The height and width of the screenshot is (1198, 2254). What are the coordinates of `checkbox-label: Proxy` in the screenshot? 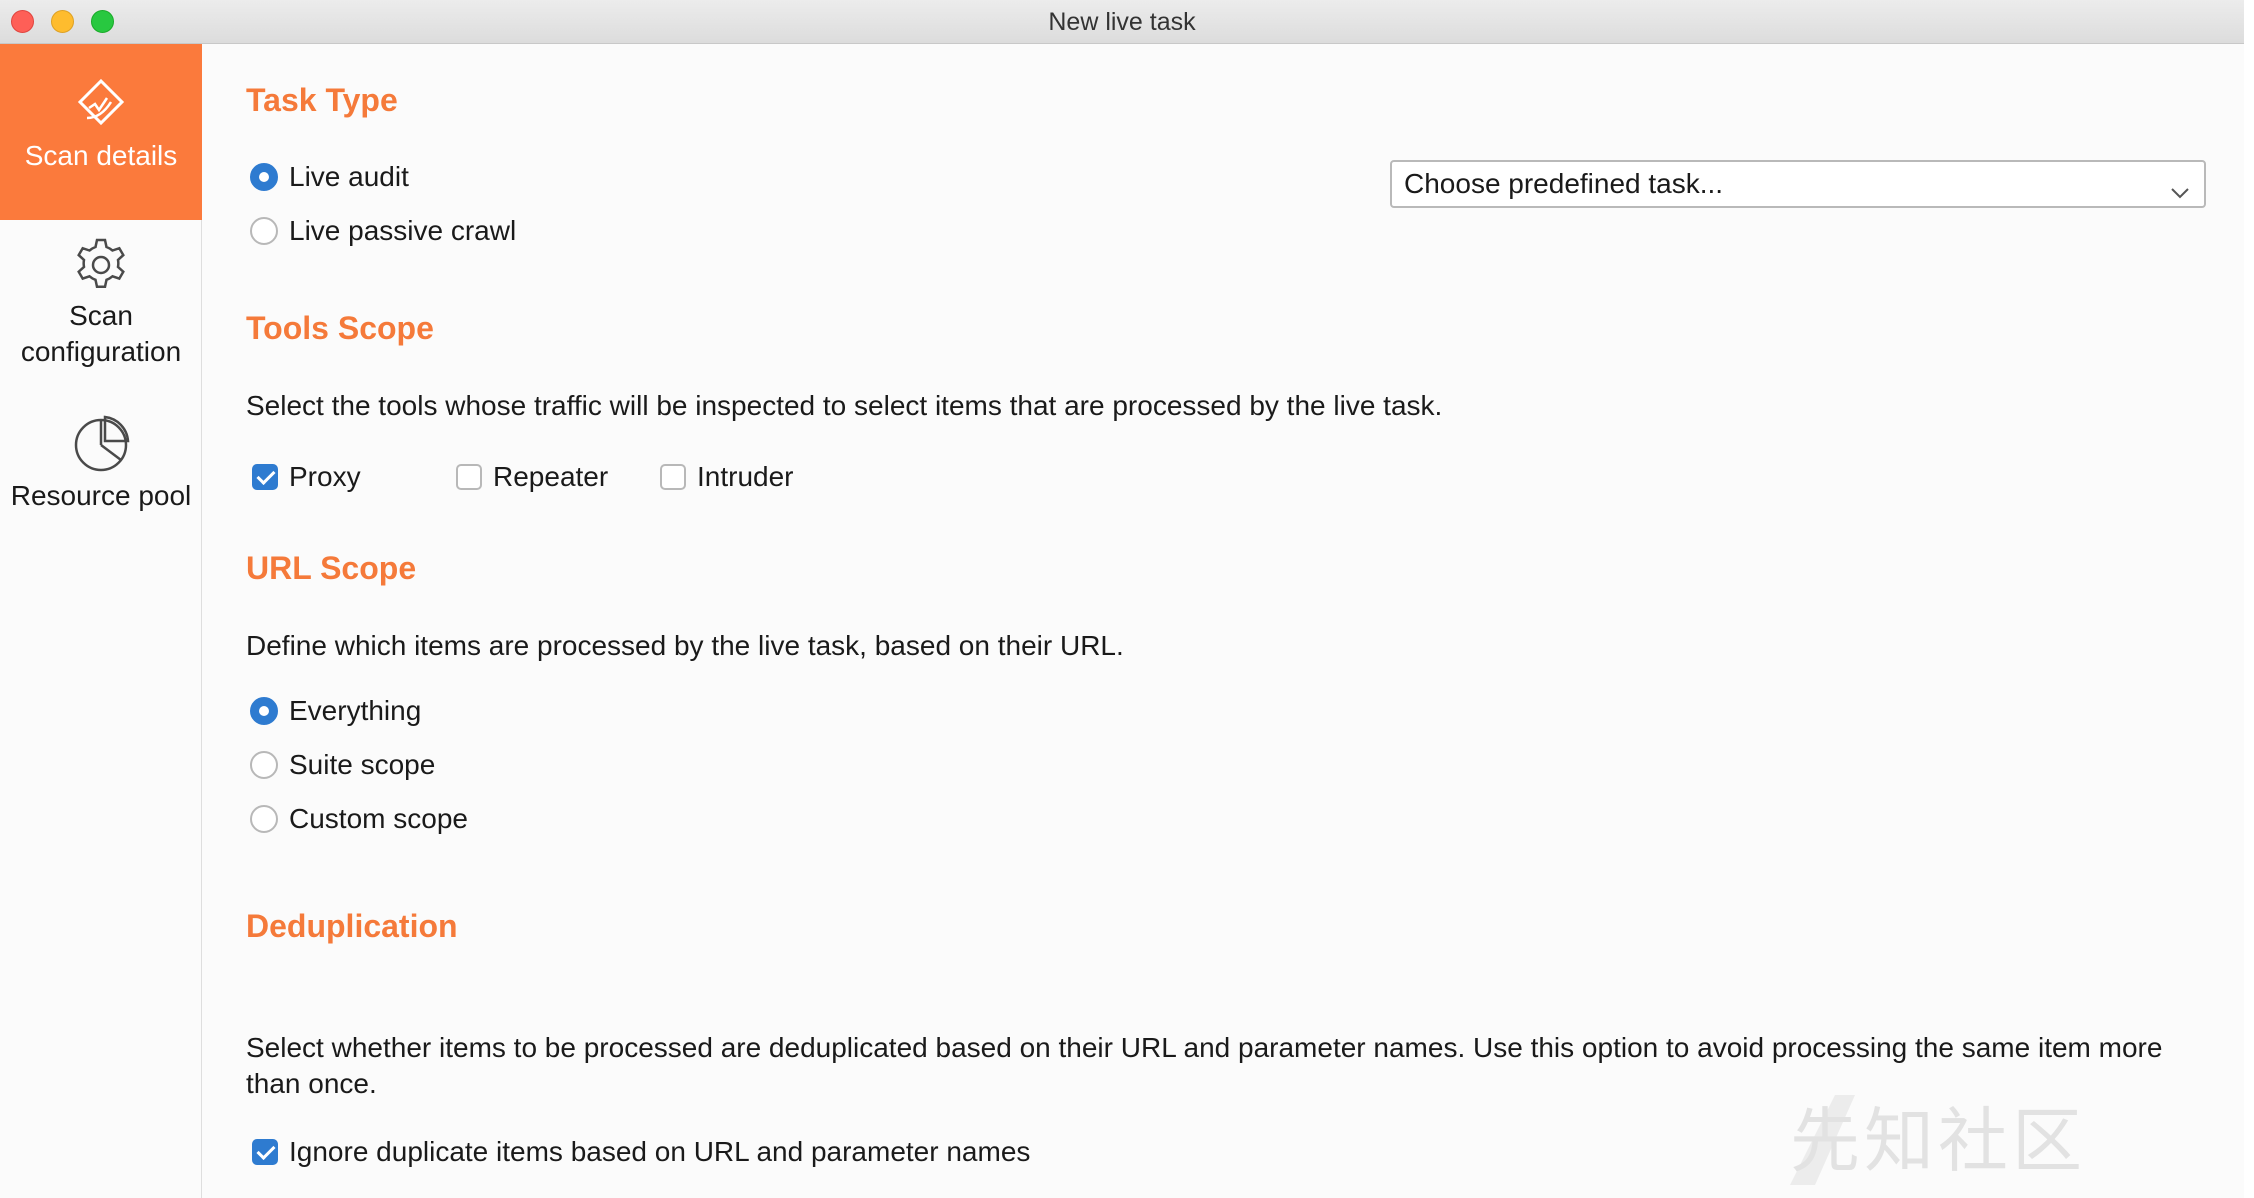 It's located at (325, 476).